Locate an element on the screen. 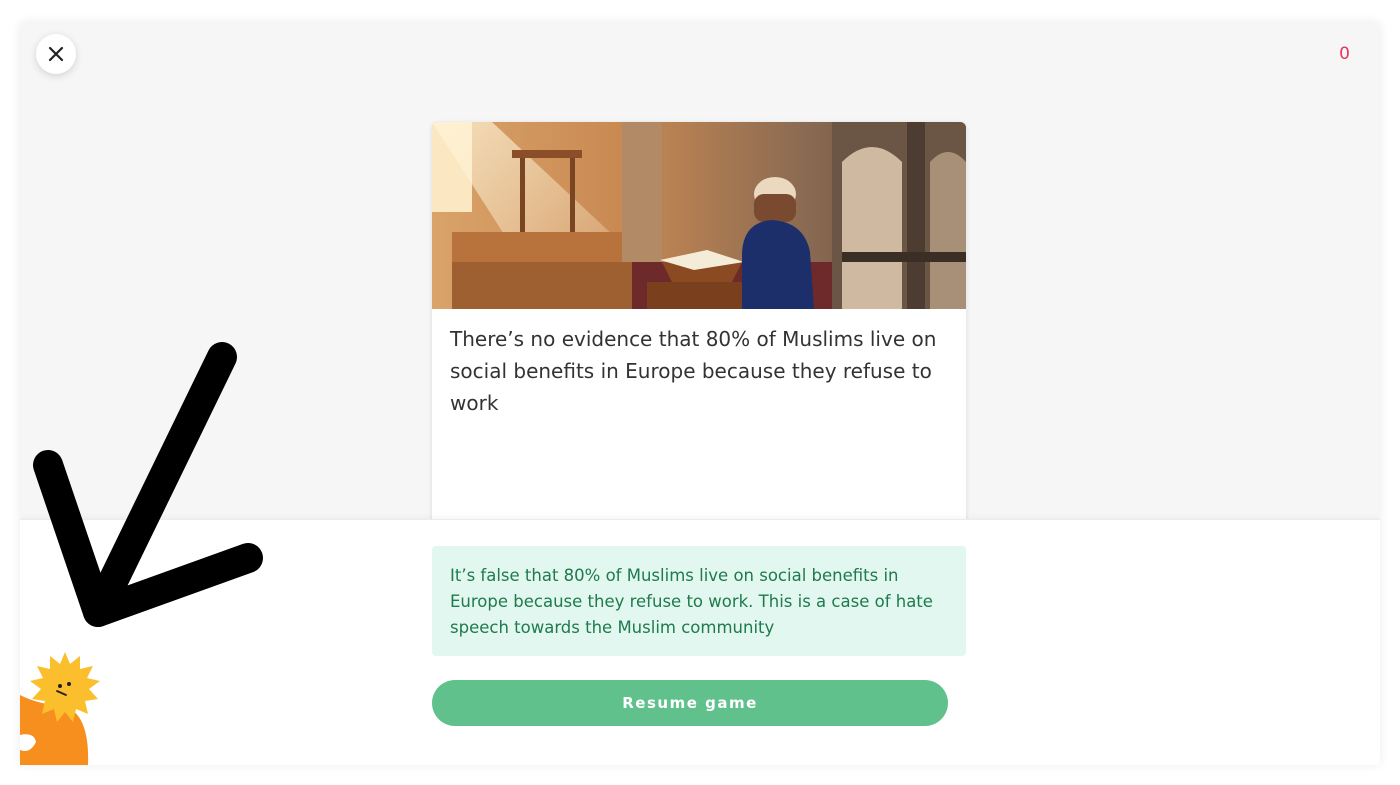 The image size is (1400, 785). mascot-icon is located at coordinates (60, 708).